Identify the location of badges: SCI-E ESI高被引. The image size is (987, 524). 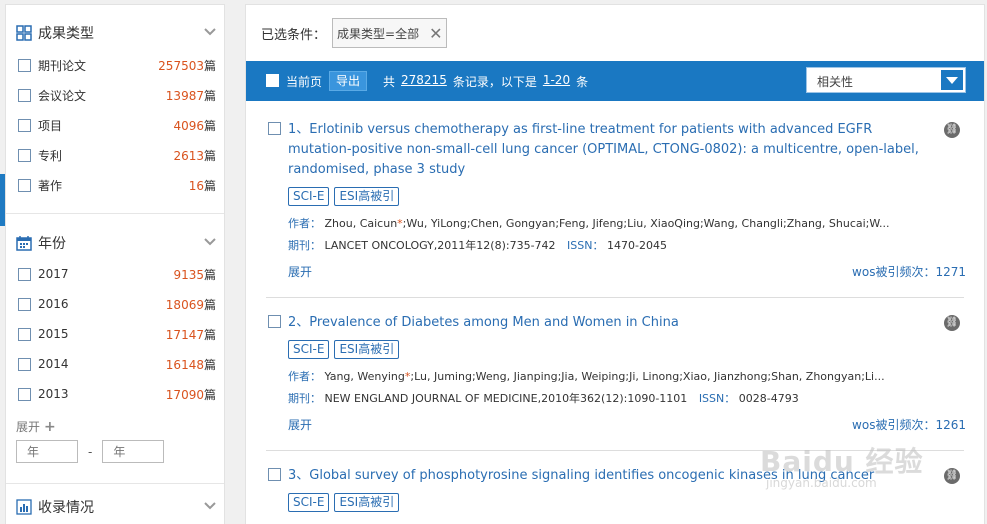
(344, 196).